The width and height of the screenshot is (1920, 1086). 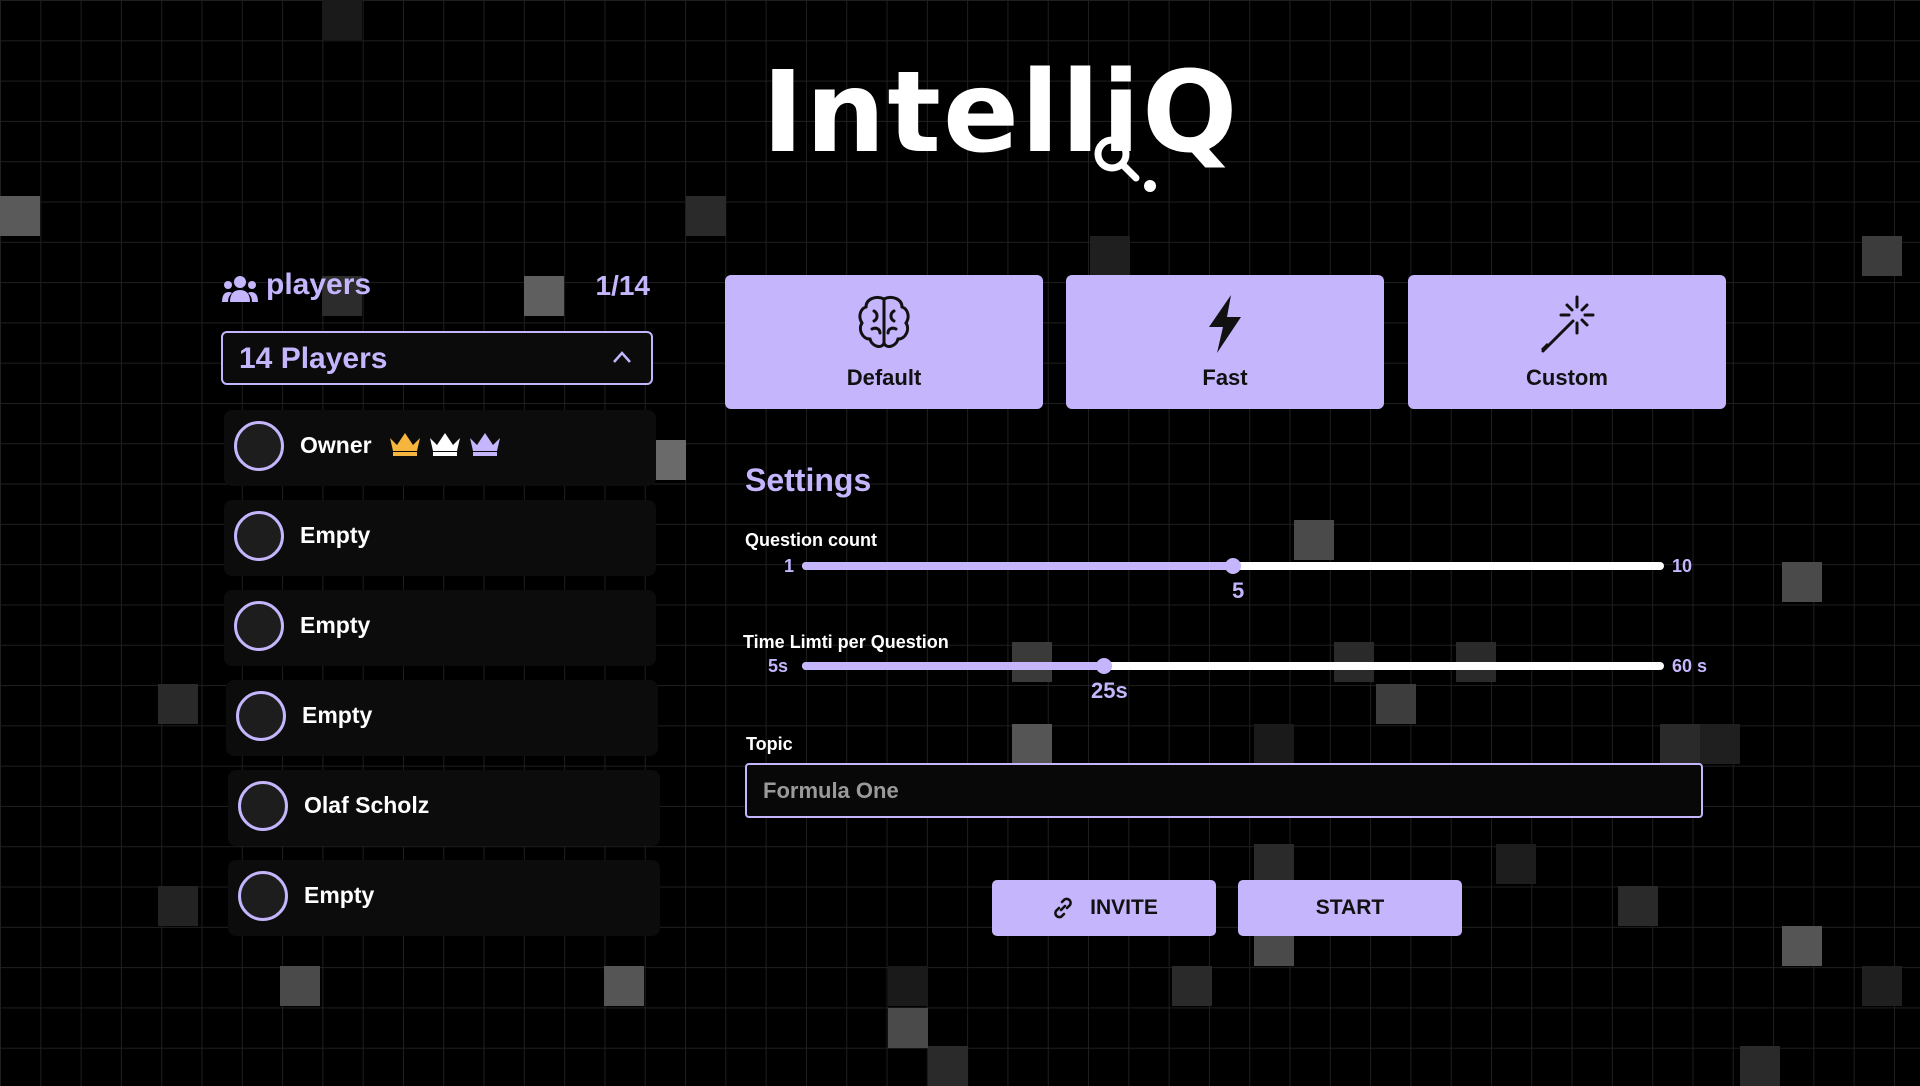 I want to click on invite-label: INVITE, so click(x=1124, y=907).